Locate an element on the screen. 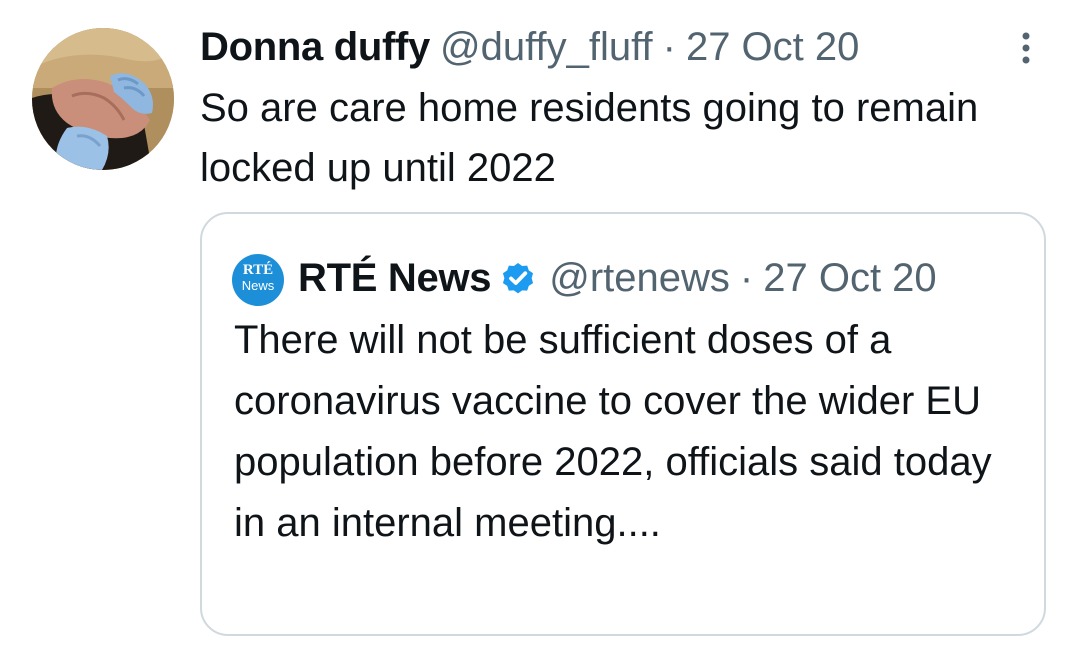 The image size is (1080, 652). quoted-tweet-header: RTÉ News @rtenews · 27 Oct 20 is located at coordinates (617, 278).